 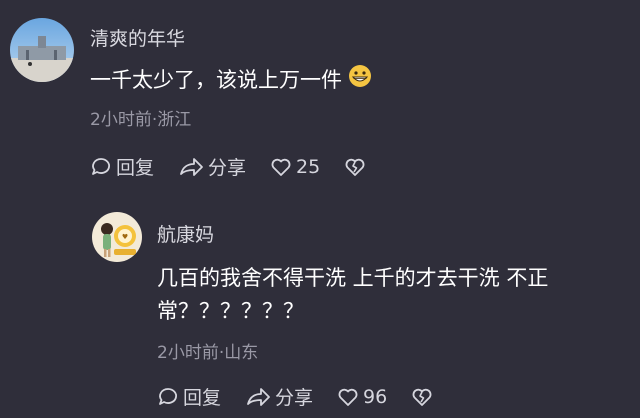 I want to click on comment-text-line: 常？？？？？？, so click(x=230, y=311).